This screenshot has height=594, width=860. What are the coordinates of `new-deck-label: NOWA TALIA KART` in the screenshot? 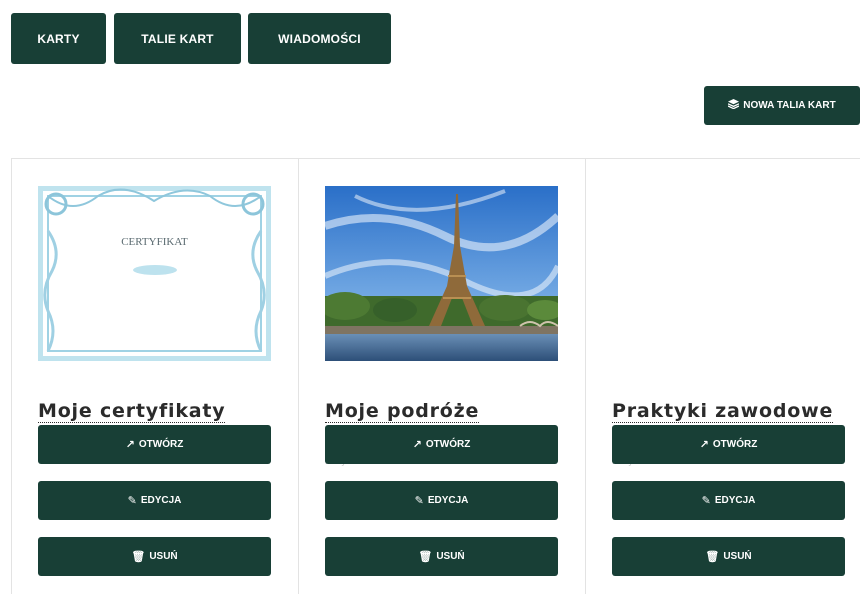 It's located at (789, 105).